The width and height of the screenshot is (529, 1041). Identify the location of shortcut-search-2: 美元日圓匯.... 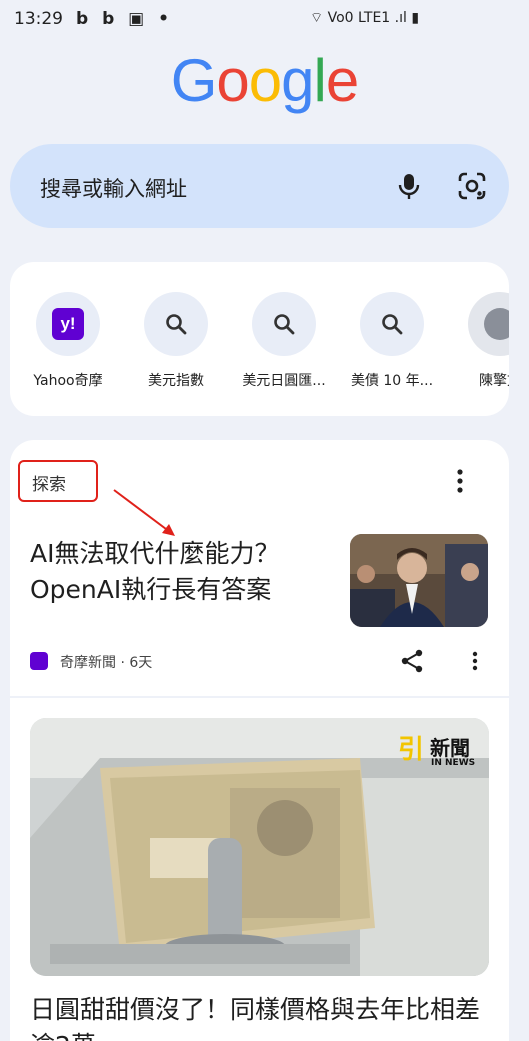
(284, 341).